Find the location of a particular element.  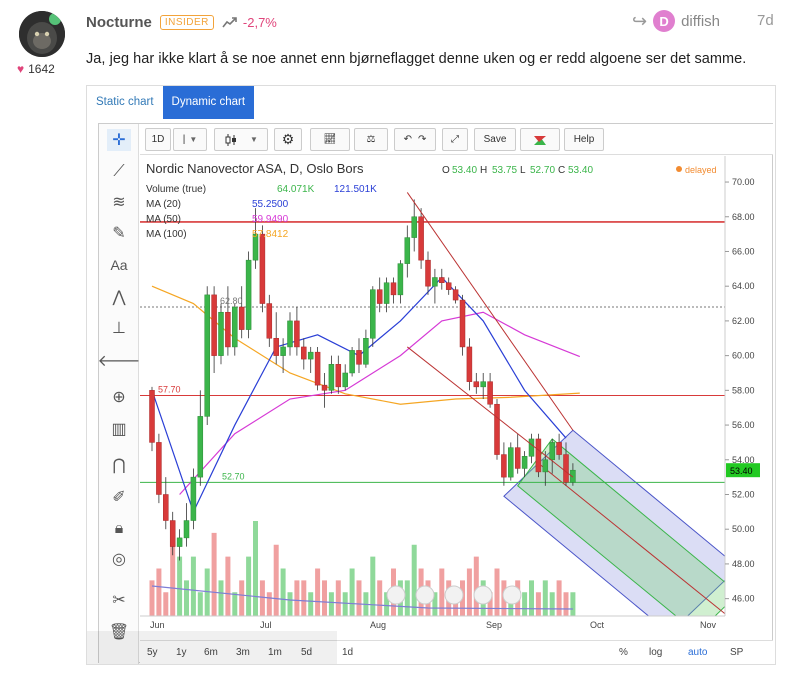

performance-value: -2,7% is located at coordinates (259, 22).